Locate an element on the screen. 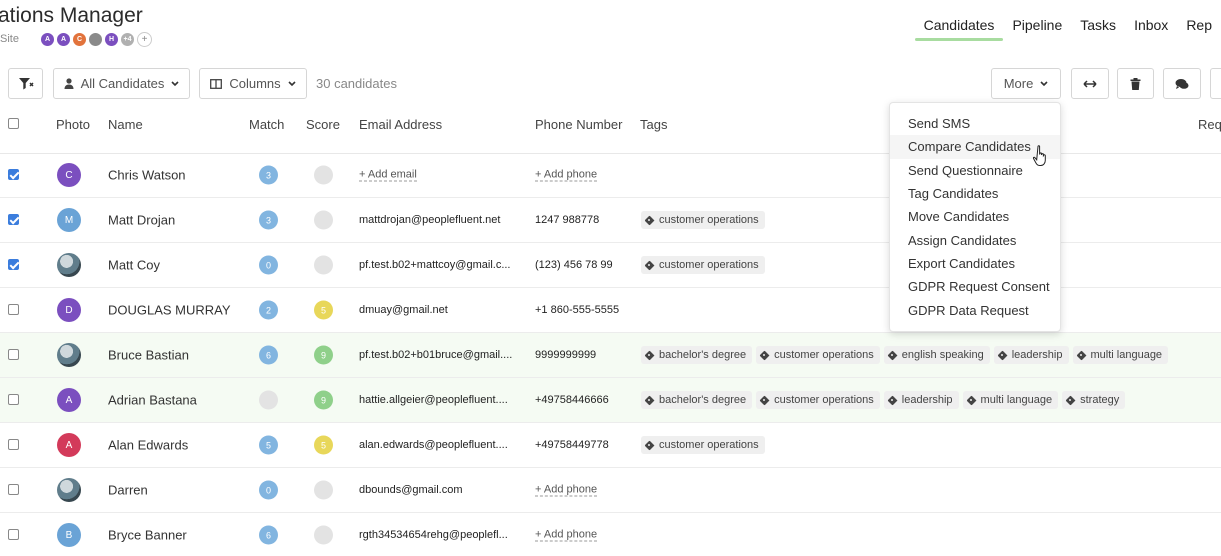 This screenshot has height=556, width=1221. filter-clear-button is located at coordinates (25, 83).